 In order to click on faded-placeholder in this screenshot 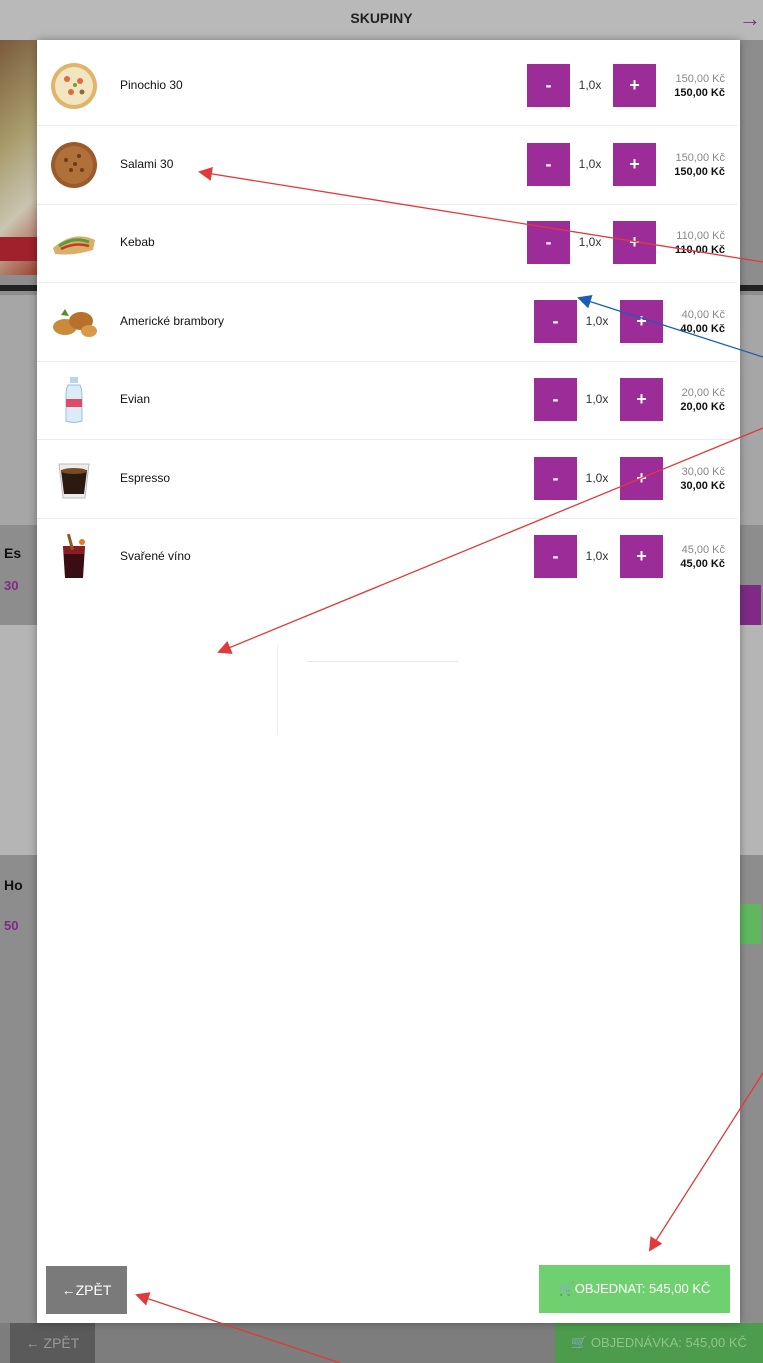, I will do `click(367, 690)`.